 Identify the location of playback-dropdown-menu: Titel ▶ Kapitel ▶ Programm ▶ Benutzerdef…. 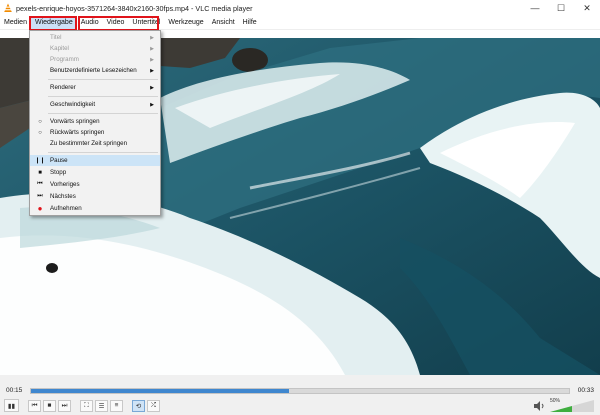
(95, 123).